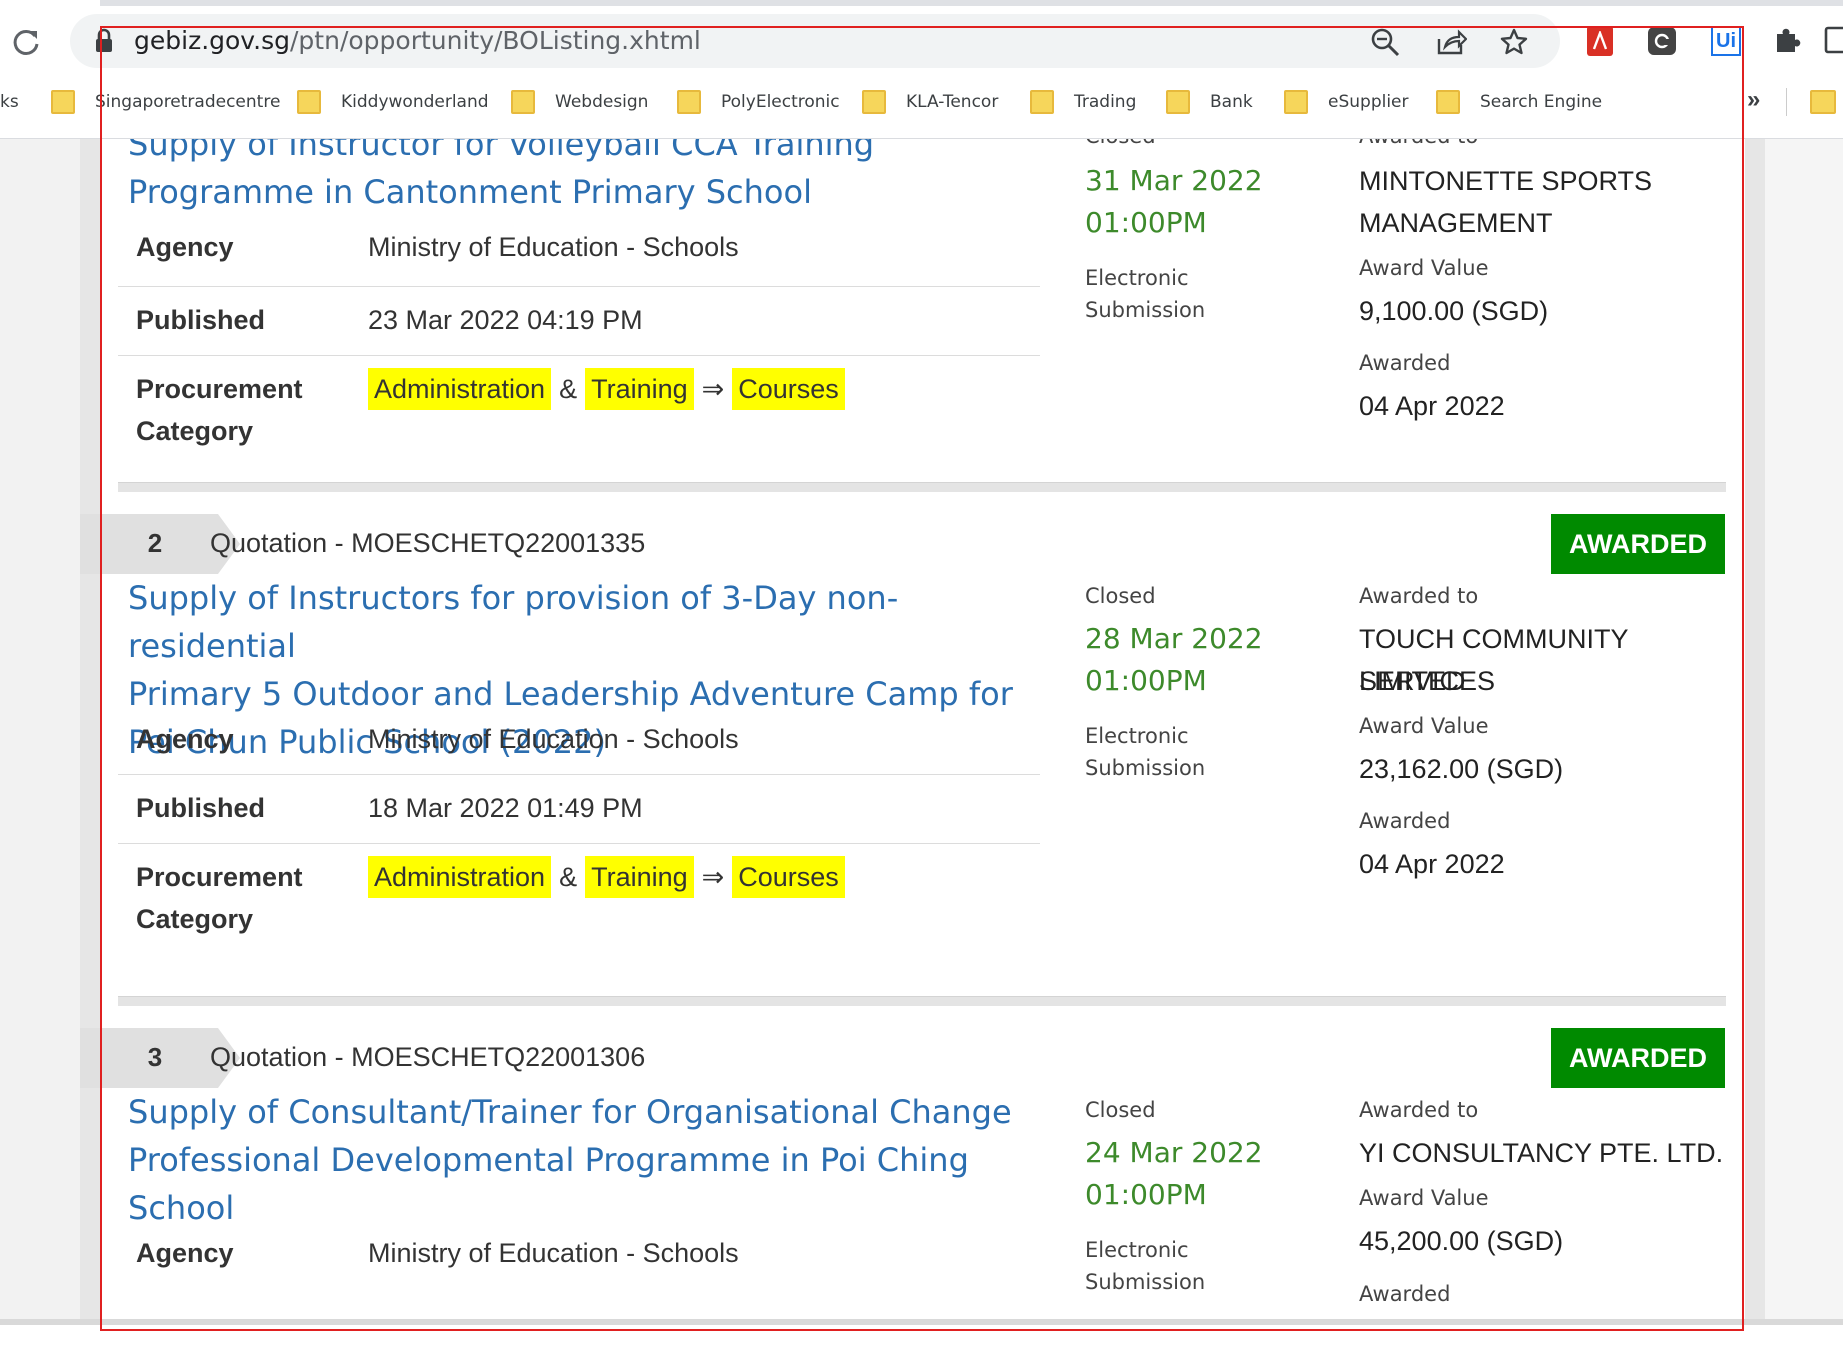  Describe the element at coordinates (195, 919) in the screenshot. I see `procurement-label-line: Category` at that location.